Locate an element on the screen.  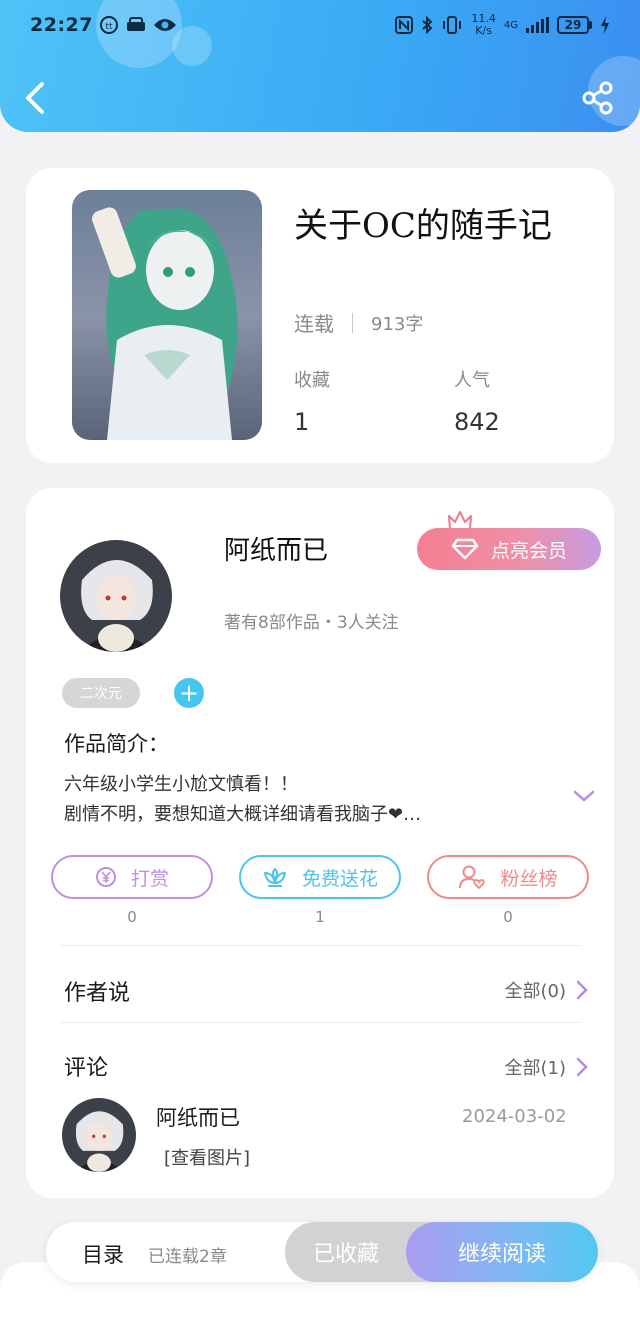
battery-icon: 29 is located at coordinates (574, 25).